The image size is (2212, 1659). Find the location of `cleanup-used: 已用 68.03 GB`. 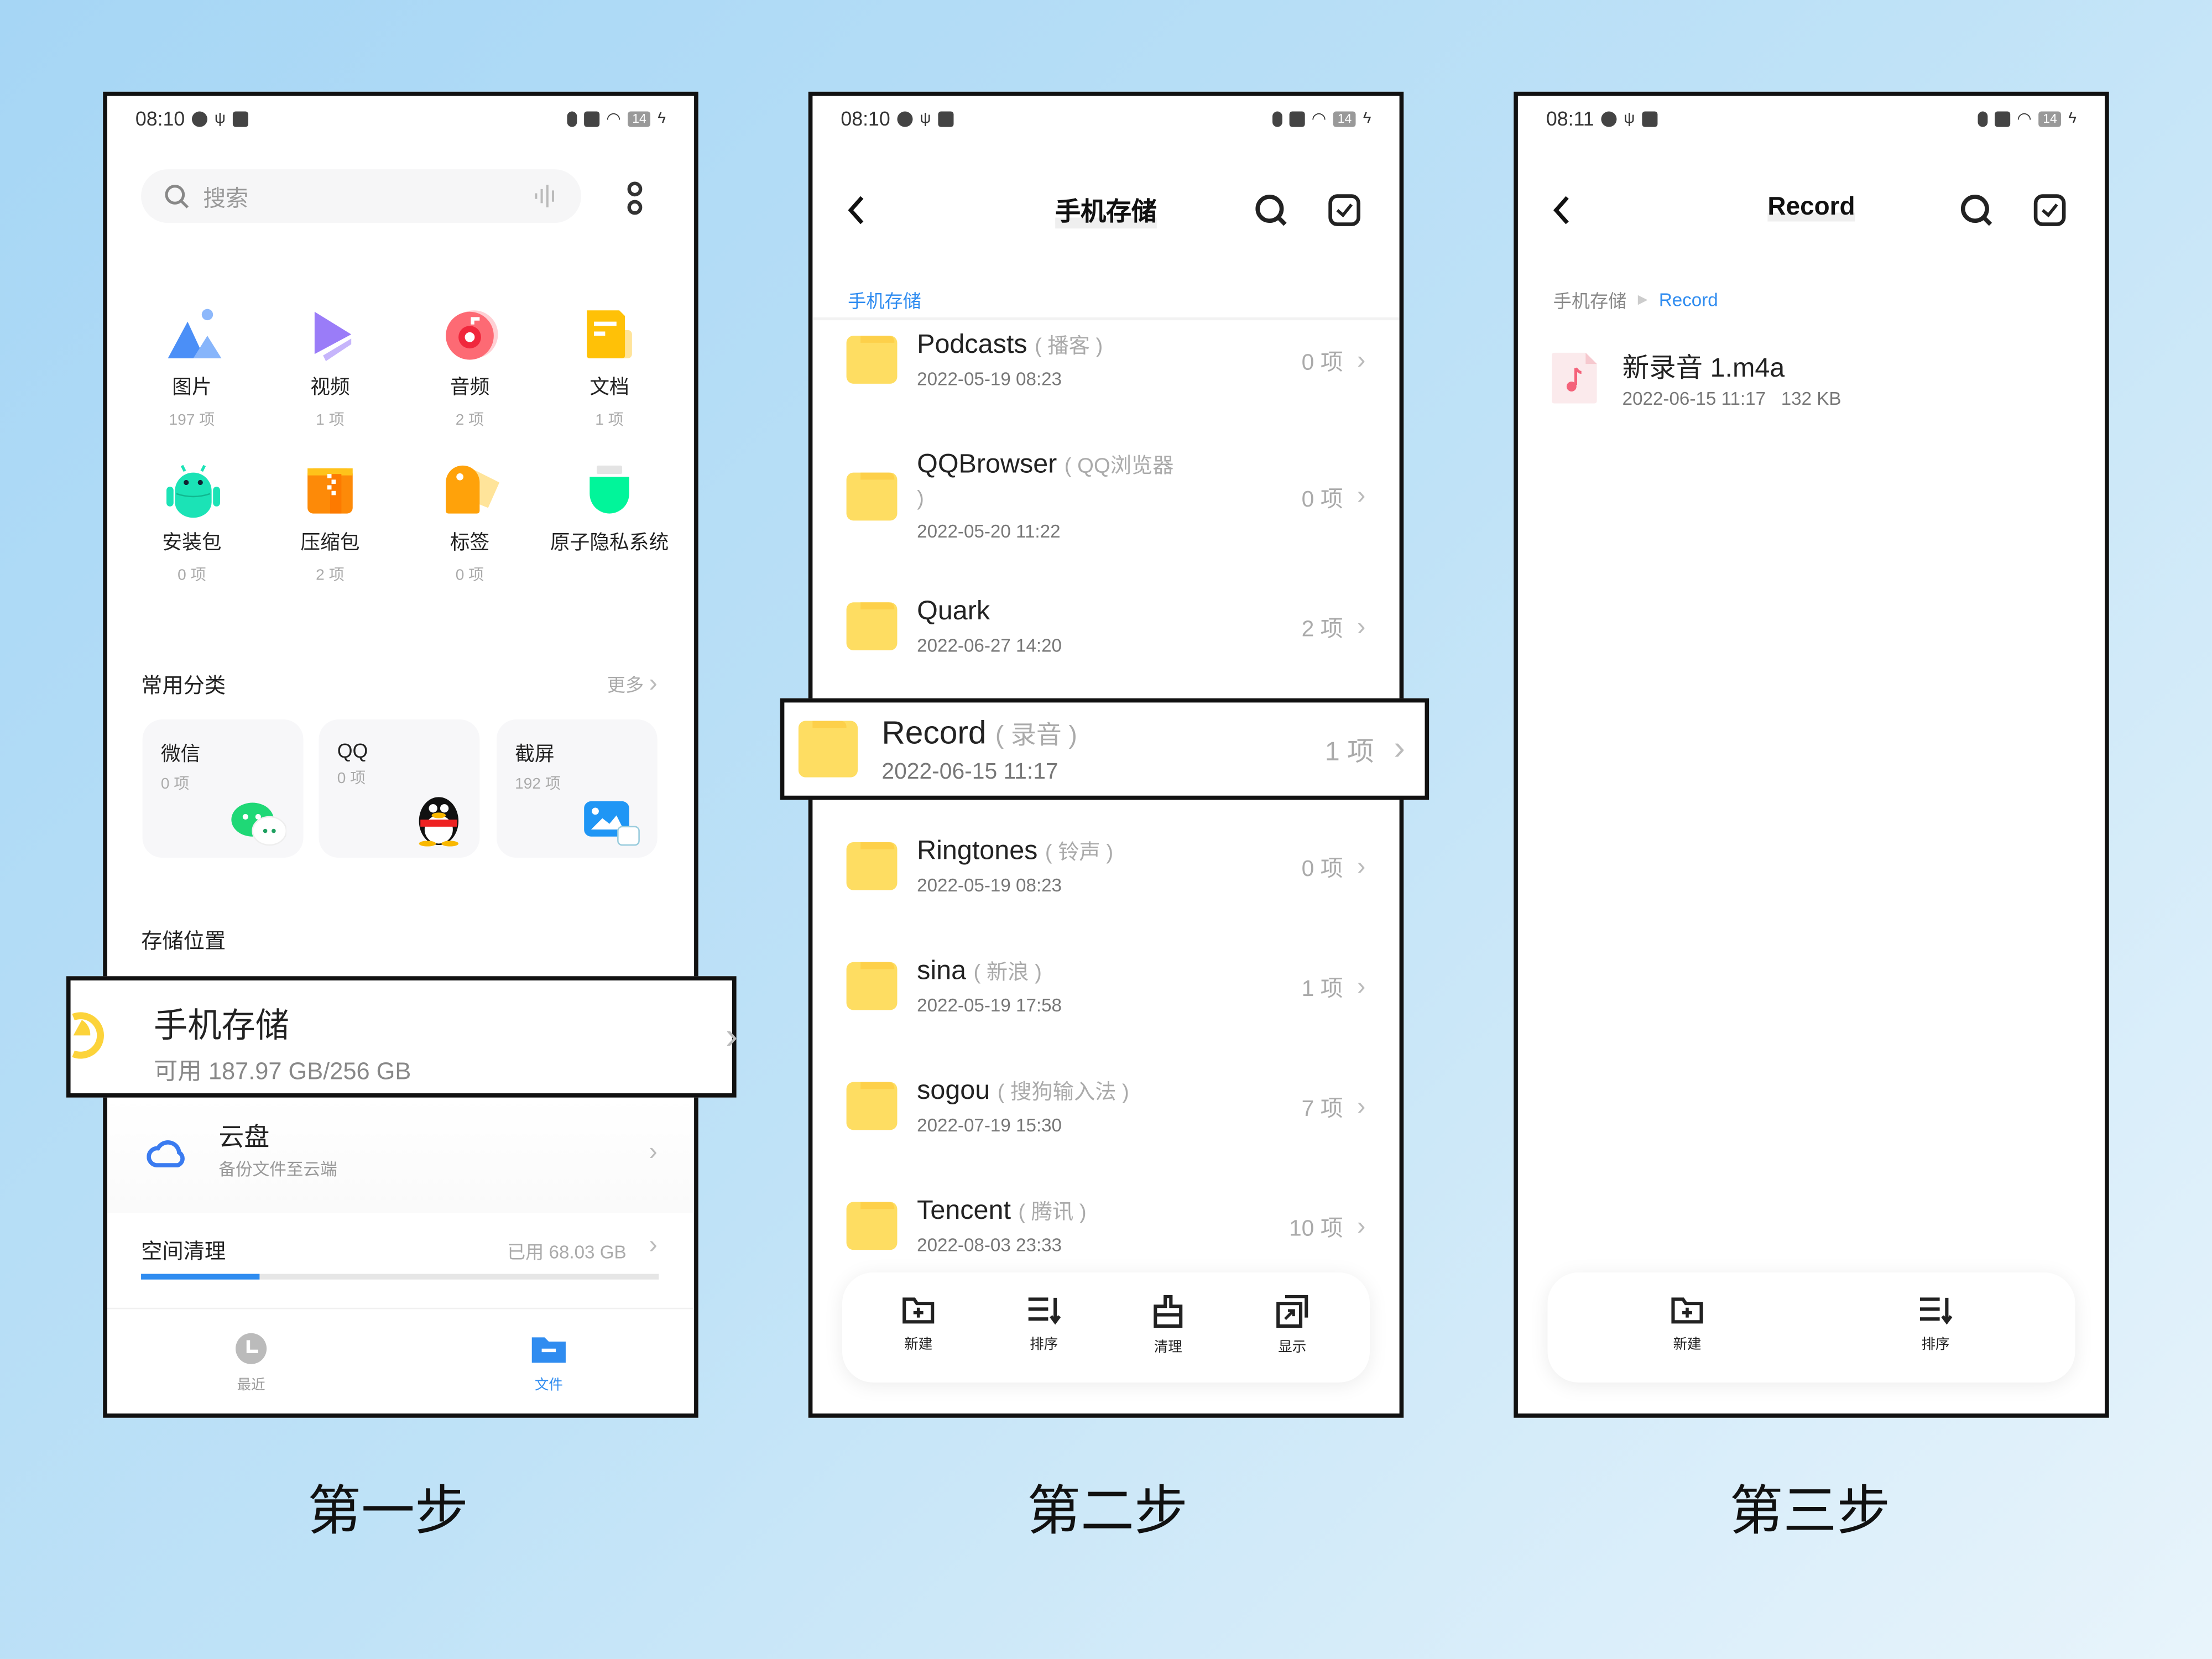

cleanup-used: 已用 68.03 GB is located at coordinates (567, 1252).